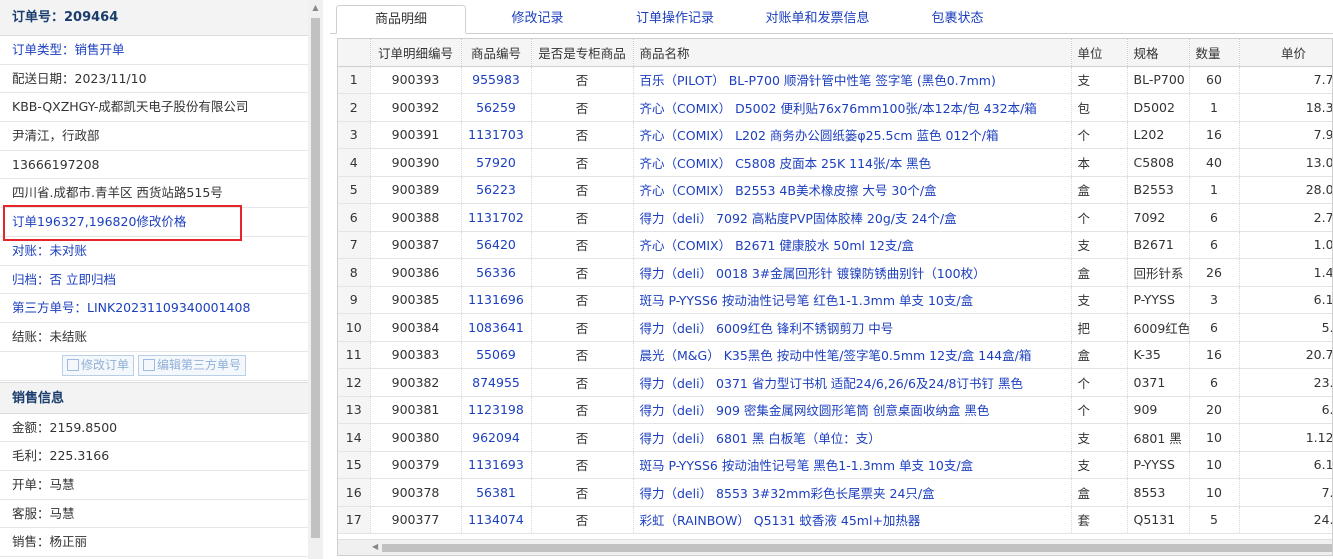 The width and height of the screenshot is (1333, 559). Describe the element at coordinates (1285, 520) in the screenshot. I see `unit-price: 24.8` at that location.